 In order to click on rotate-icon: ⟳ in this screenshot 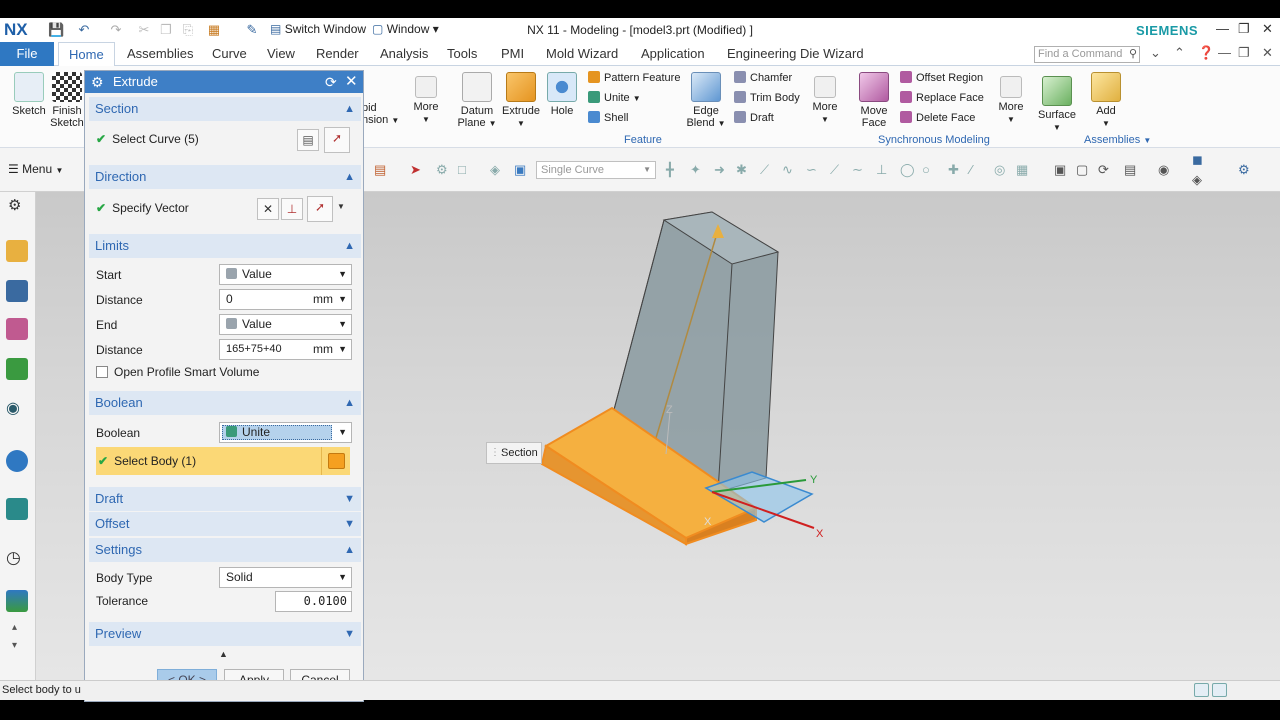, I will do `click(1103, 170)`.